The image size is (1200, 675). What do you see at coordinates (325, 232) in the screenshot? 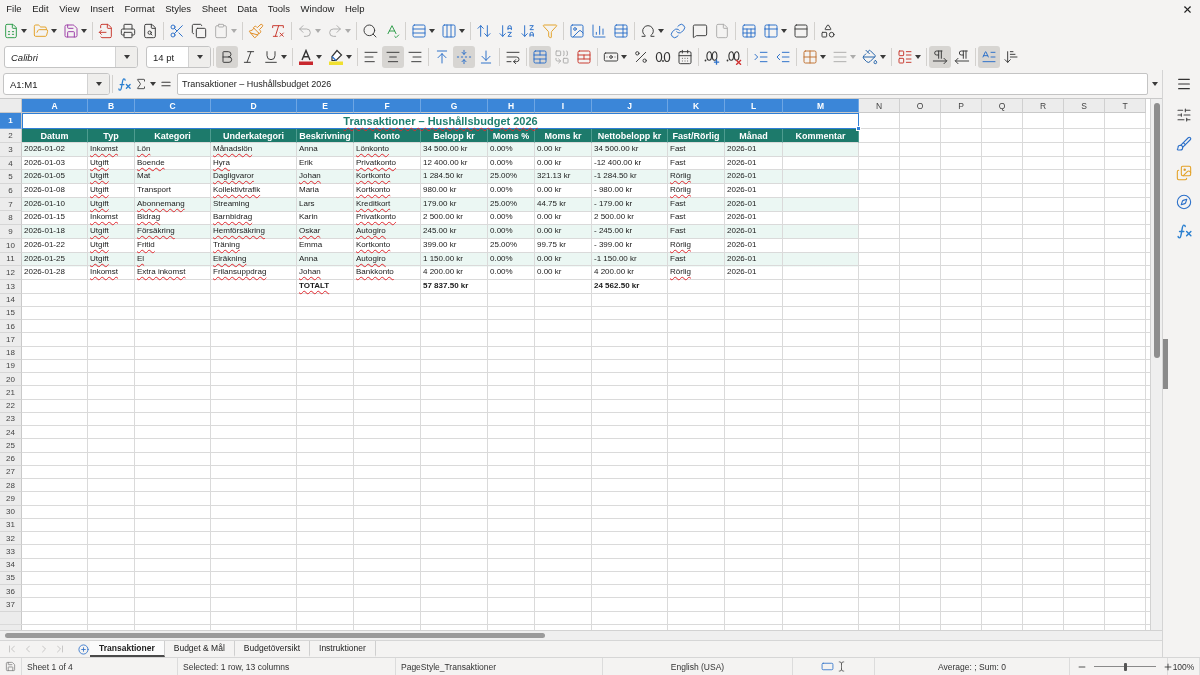
I see `table-cell: Oskar` at bounding box center [325, 232].